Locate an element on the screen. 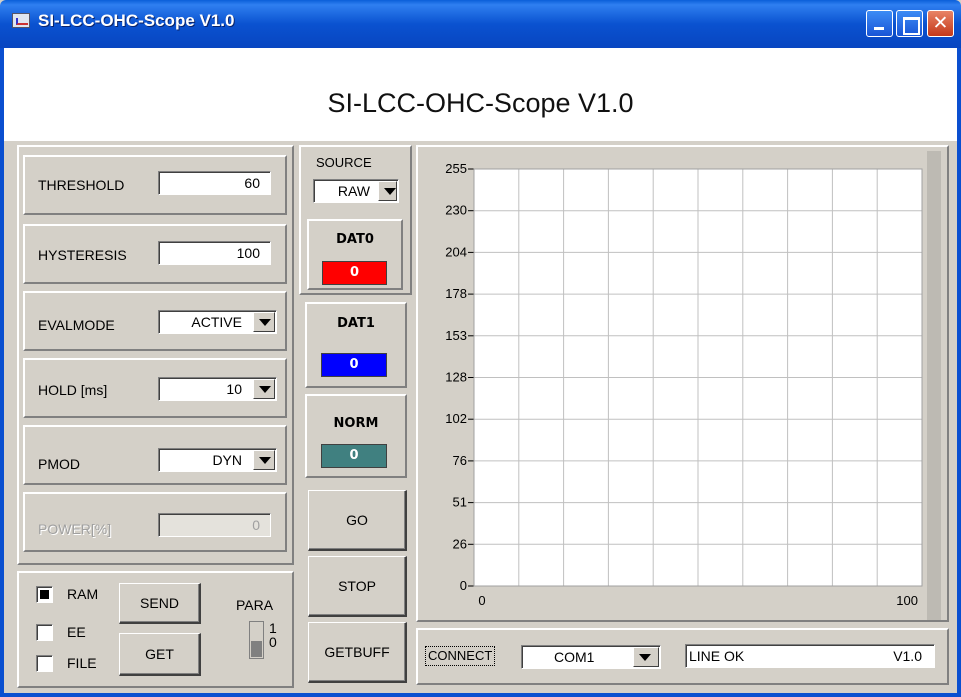  evalmode-value: ACTIVE is located at coordinates (216, 322).